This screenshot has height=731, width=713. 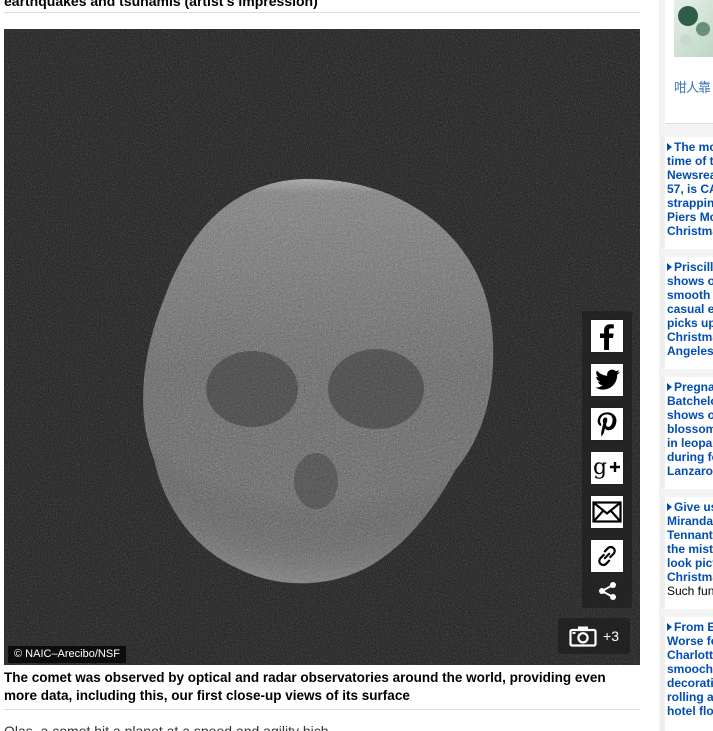 I want to click on email-icon, so click(x=607, y=512).